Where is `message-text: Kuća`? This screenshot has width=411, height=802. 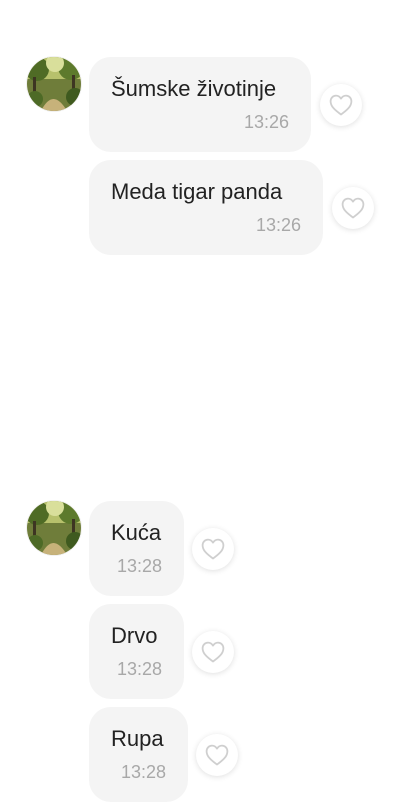 message-text: Kuća is located at coordinates (136, 532).